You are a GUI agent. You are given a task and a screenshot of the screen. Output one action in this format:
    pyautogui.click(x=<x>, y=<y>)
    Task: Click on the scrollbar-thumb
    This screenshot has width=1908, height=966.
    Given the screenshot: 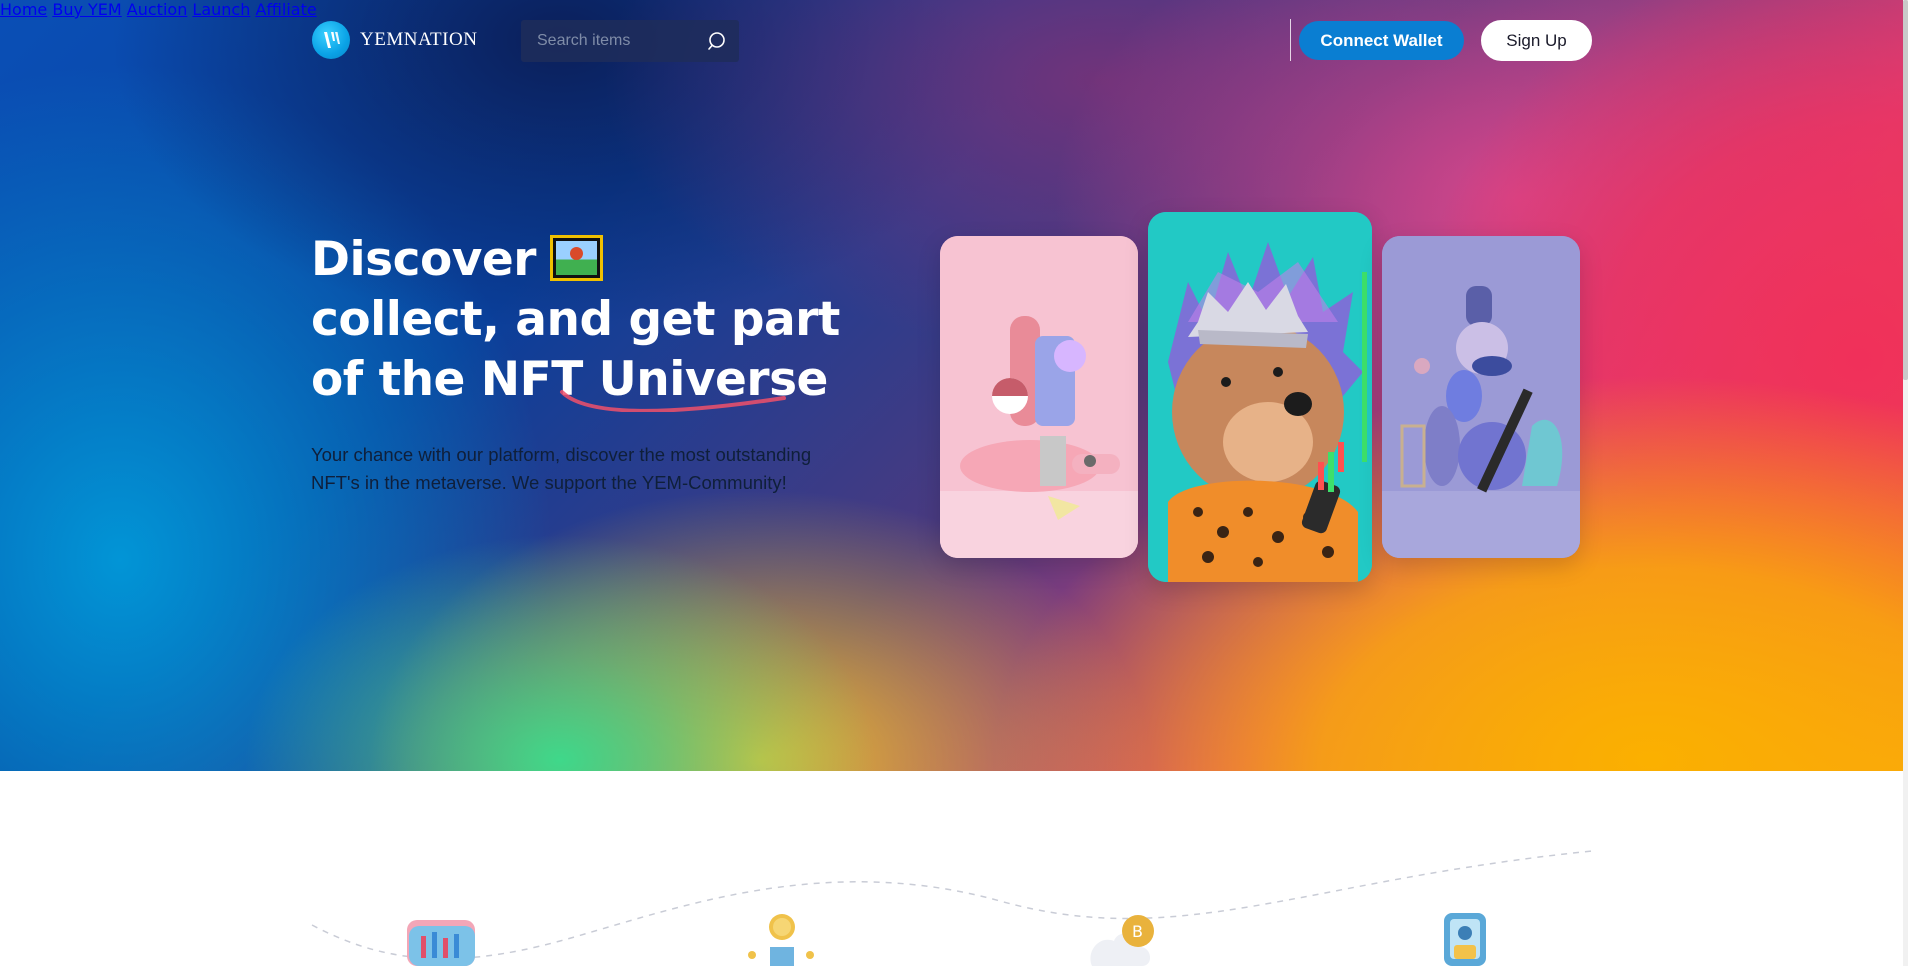 What is the action you would take?
    pyautogui.click(x=1905, y=190)
    